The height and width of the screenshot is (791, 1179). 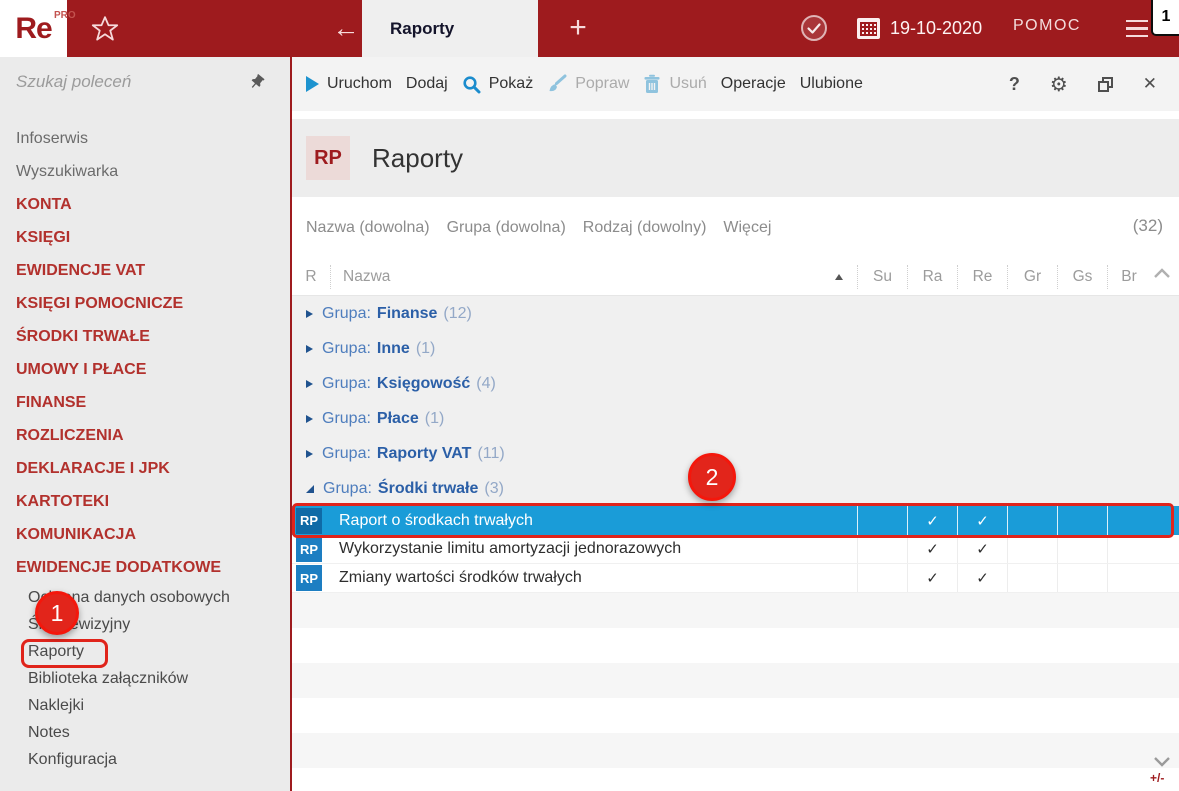 I want to click on group-row-raporty-vat: Grupa: Raporty VAT (11), so click(x=735, y=453).